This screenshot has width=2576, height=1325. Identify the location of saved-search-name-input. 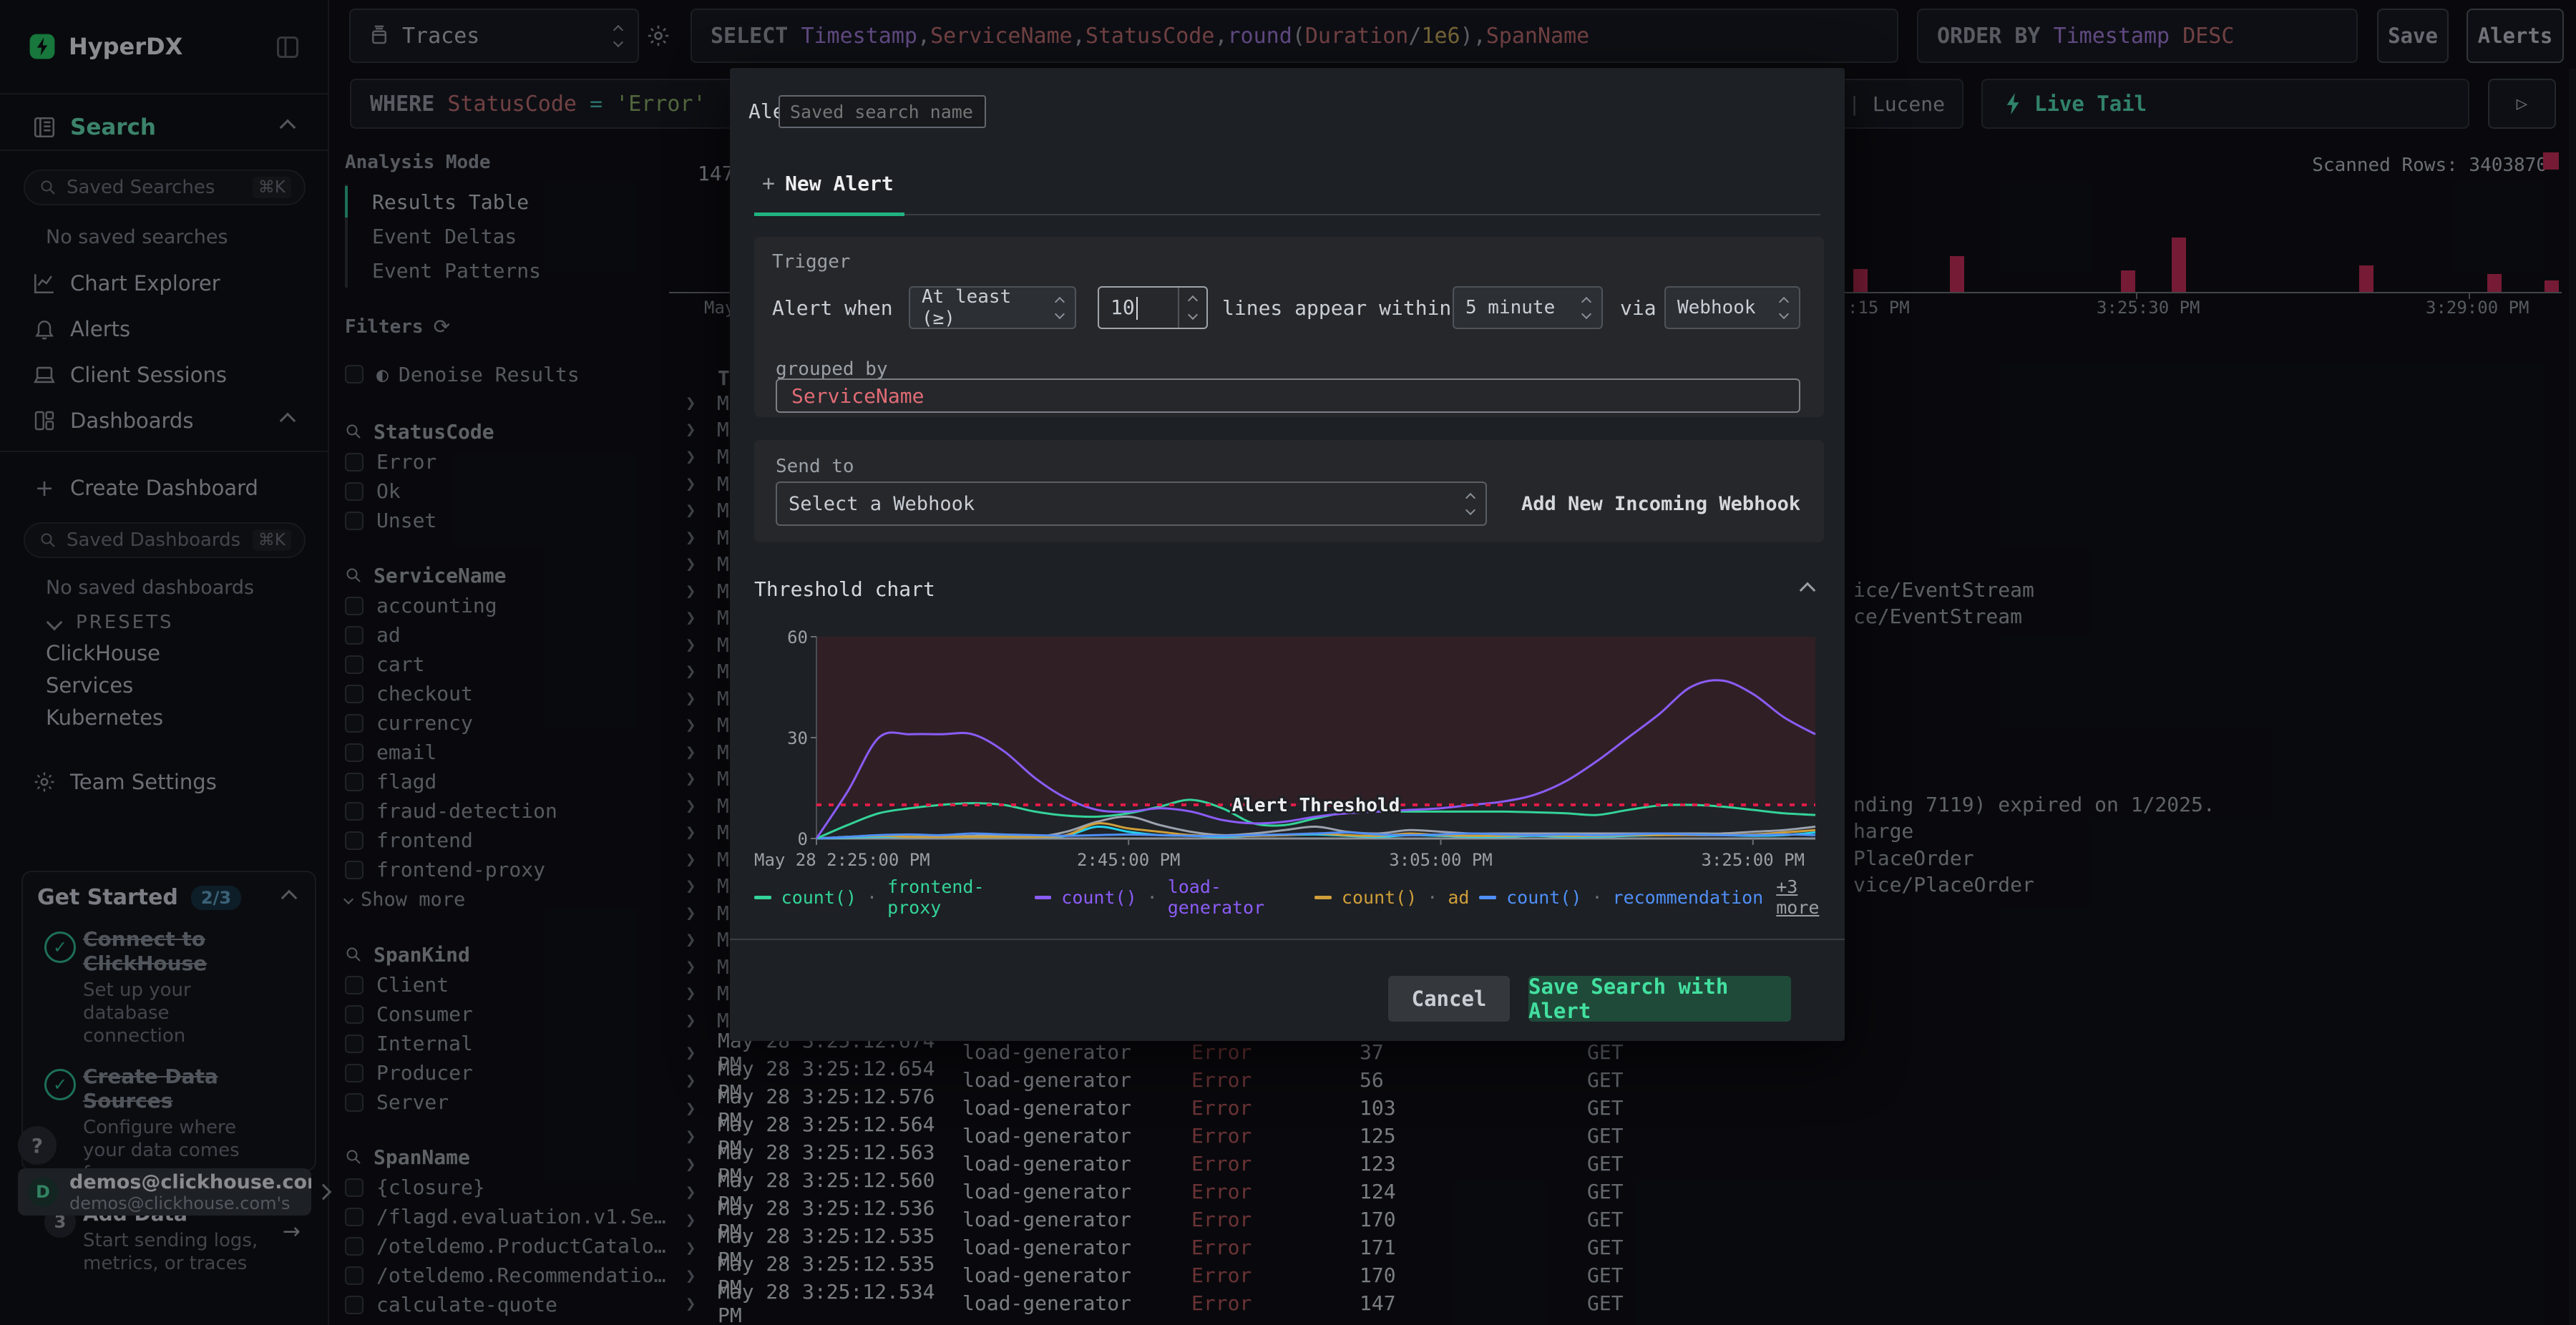
(882, 111).